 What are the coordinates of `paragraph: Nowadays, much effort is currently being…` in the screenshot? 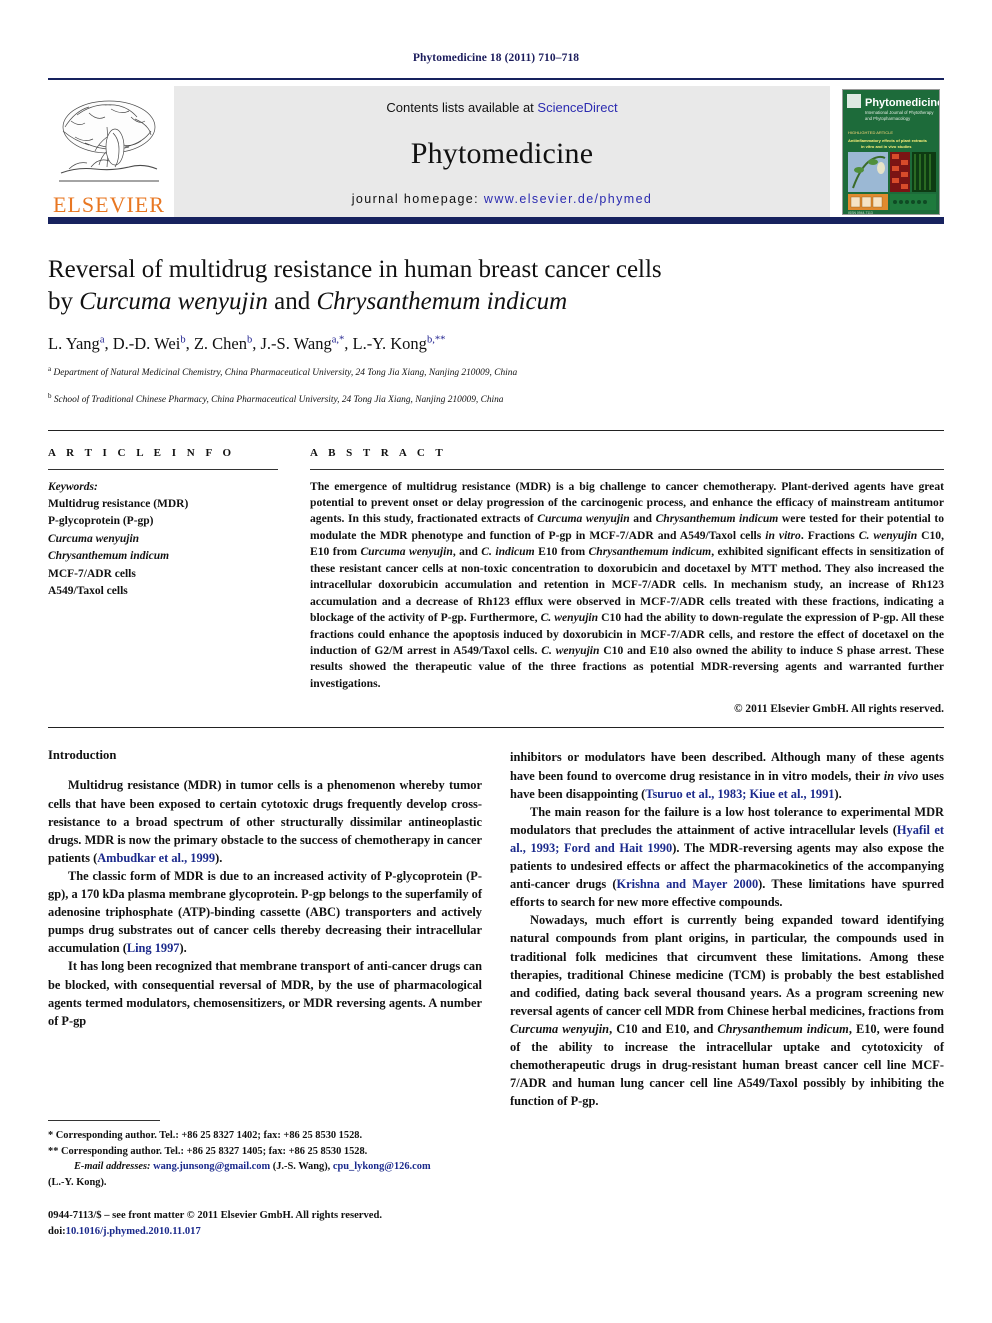 It's located at (727, 1010).